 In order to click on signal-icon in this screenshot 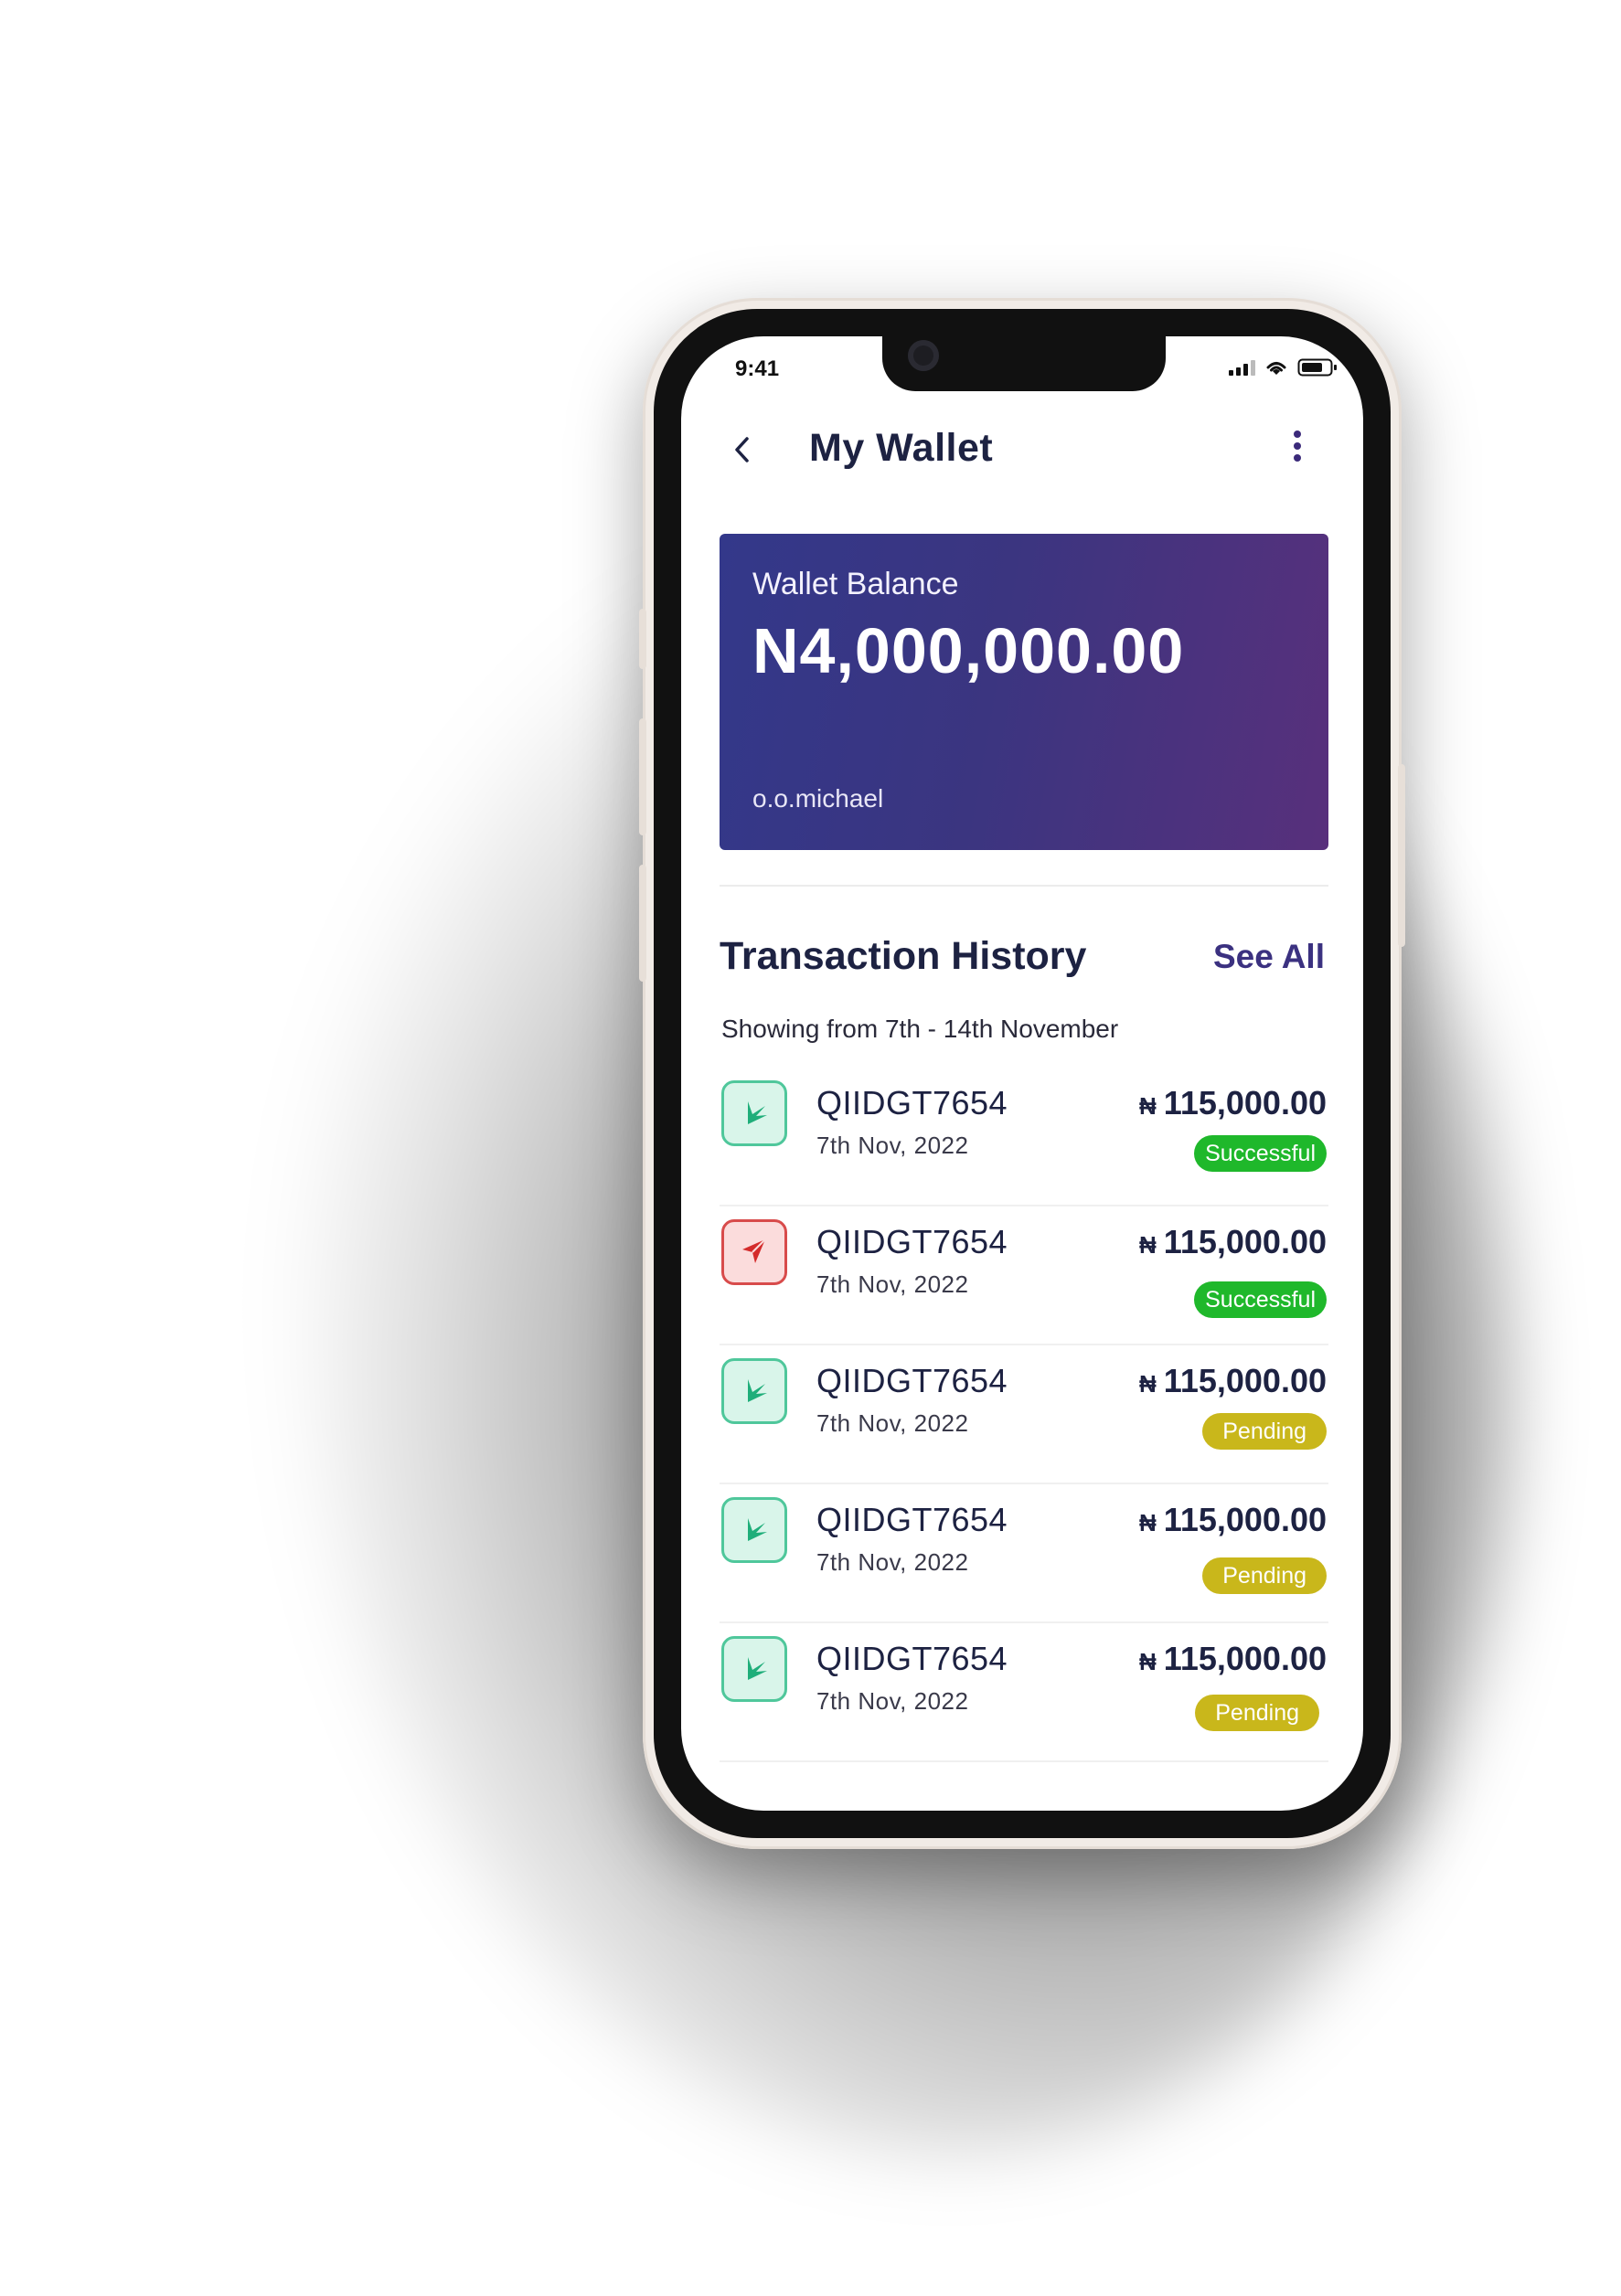, I will do `click(1242, 367)`.